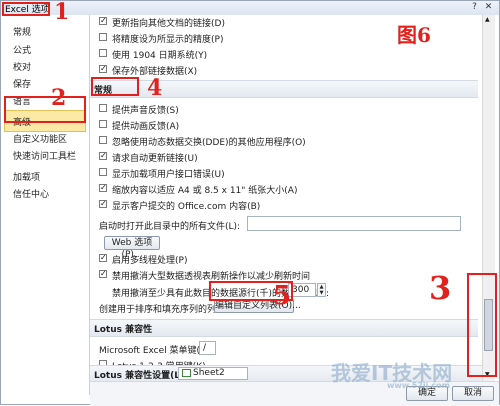 This screenshot has height=406, width=500. What do you see at coordinates (321, 290) in the screenshot?
I see `pivot-rows-spinner: ▲ ▼` at bounding box center [321, 290].